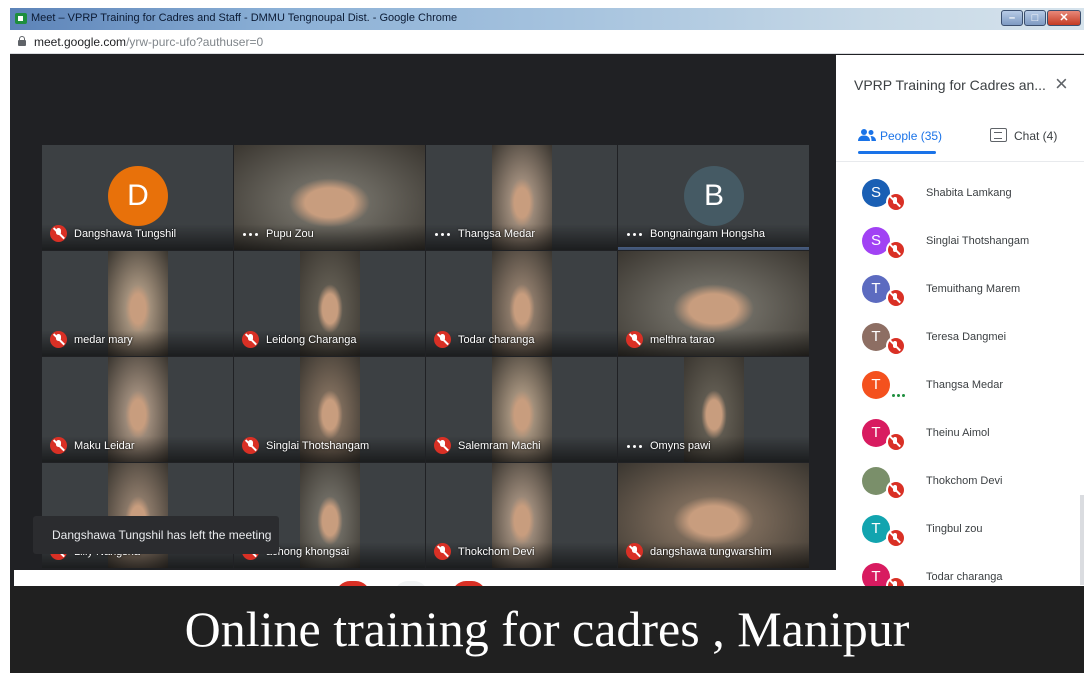 This screenshot has width=1084, height=673. I want to click on participant-name: Omyns pawi, so click(680, 446).